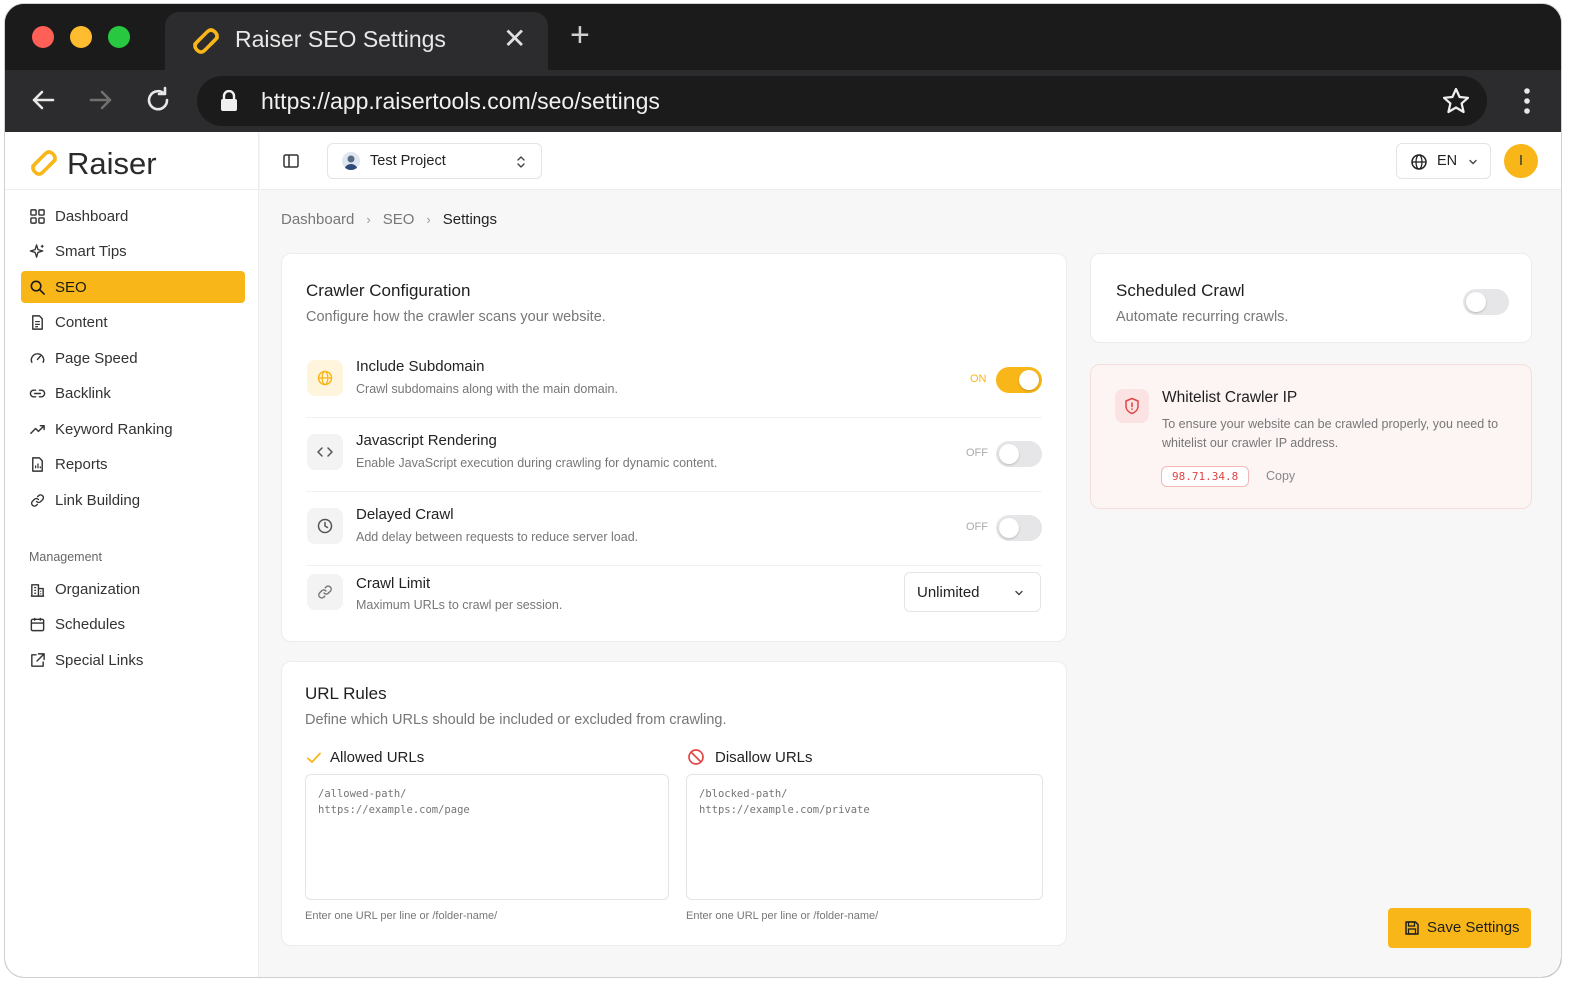 Image resolution: width=1586 pixels, height=992 pixels. What do you see at coordinates (1280, 476) in the screenshot?
I see `copy-ip-button: Copy` at bounding box center [1280, 476].